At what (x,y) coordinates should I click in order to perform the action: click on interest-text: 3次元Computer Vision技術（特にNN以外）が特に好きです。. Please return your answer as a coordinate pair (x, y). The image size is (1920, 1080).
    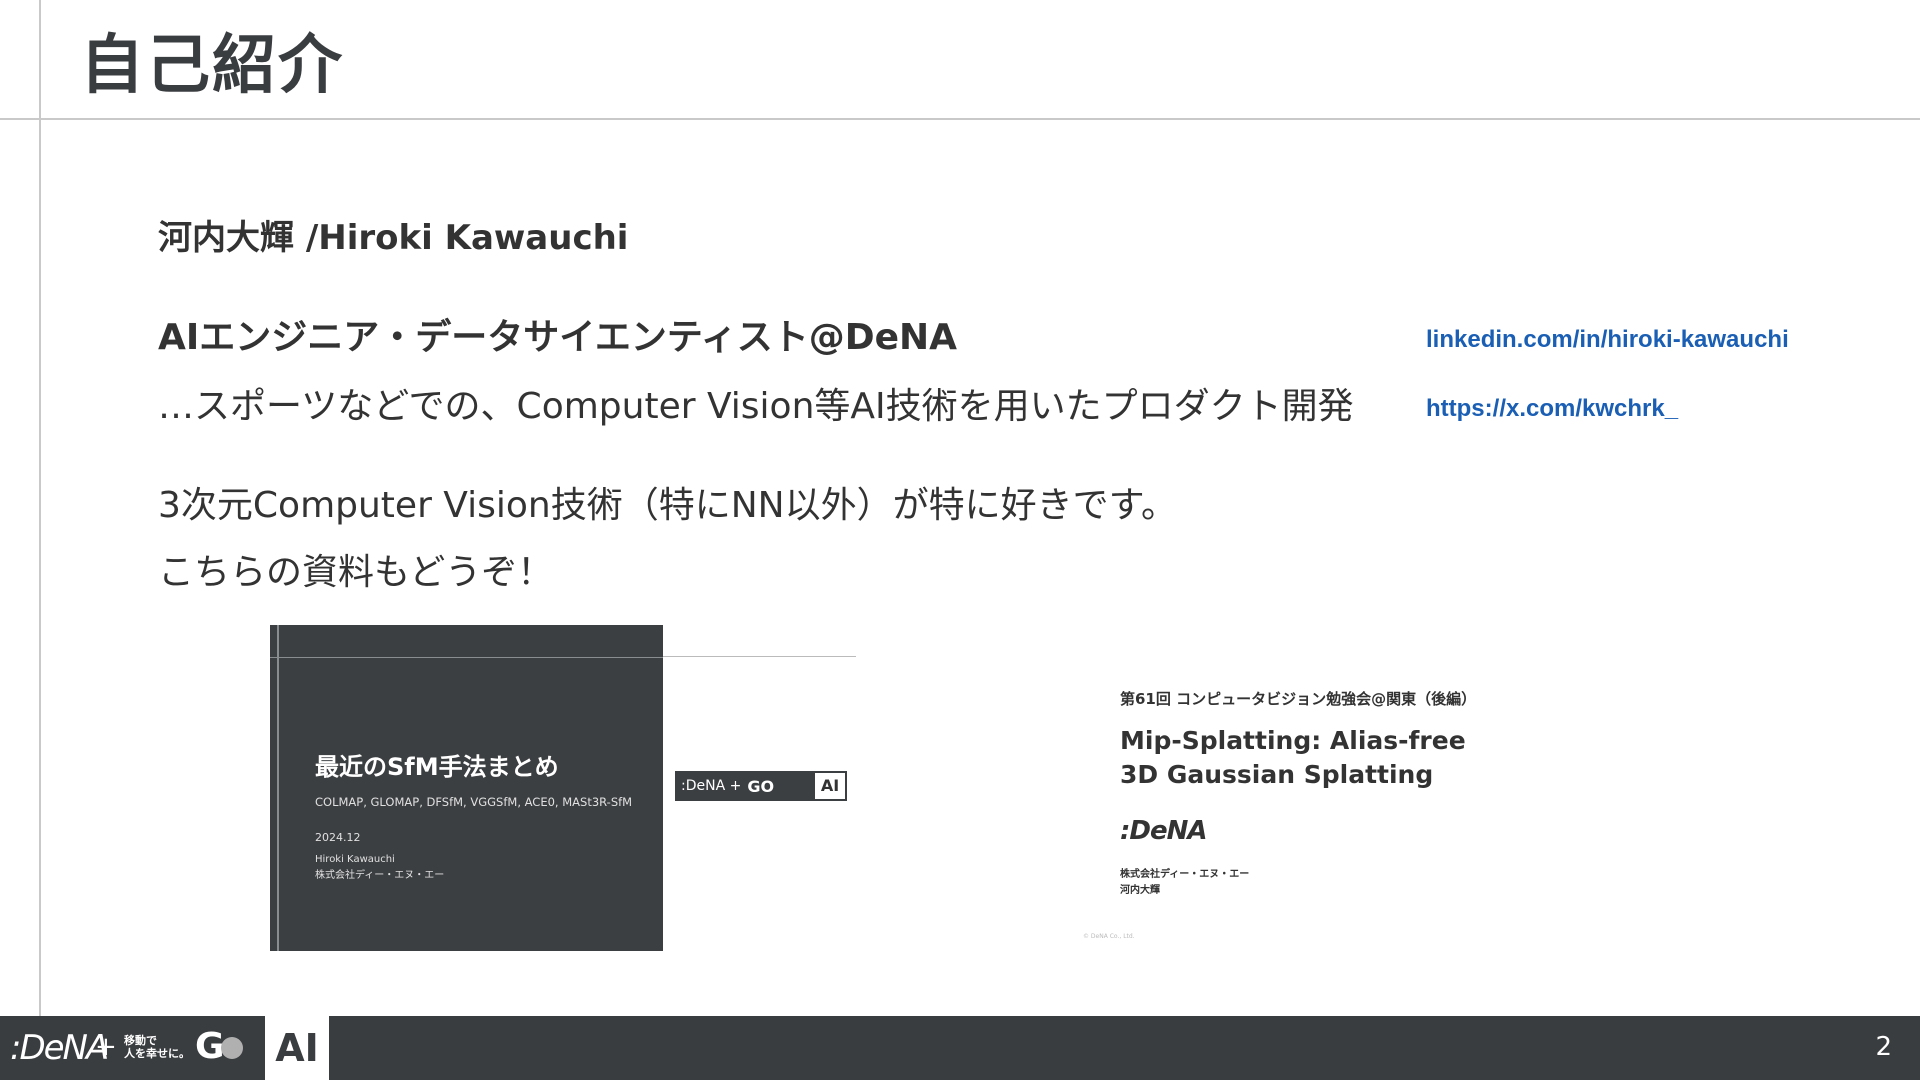
    Looking at the image, I should click on (668, 505).